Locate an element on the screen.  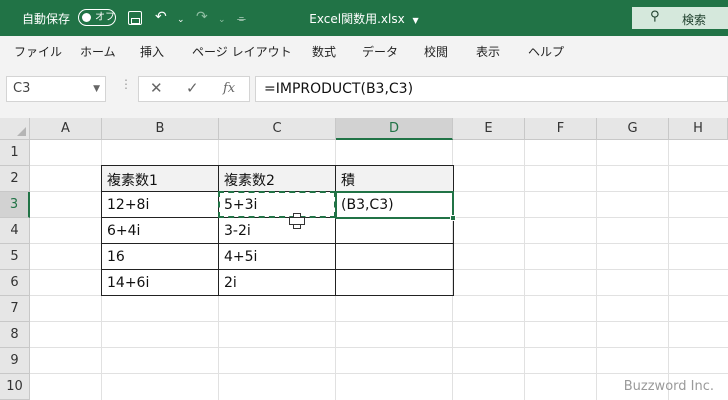
fill-handle is located at coordinates (453, 218).